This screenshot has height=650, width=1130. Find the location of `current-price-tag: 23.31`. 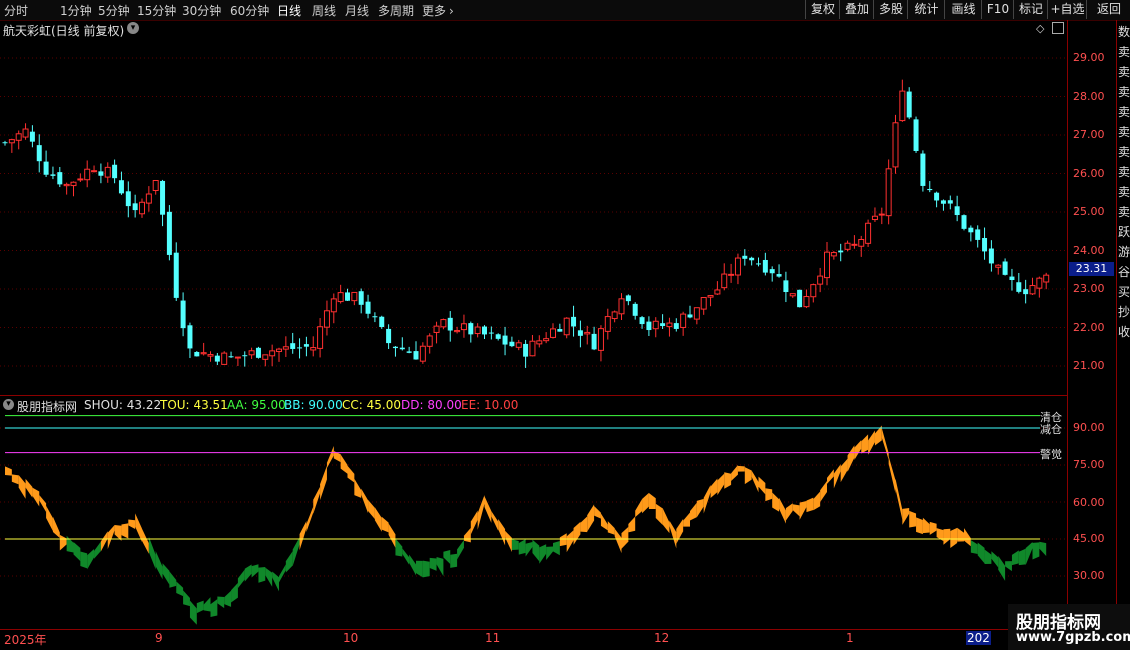

current-price-tag: 23.31 is located at coordinates (1091, 269).